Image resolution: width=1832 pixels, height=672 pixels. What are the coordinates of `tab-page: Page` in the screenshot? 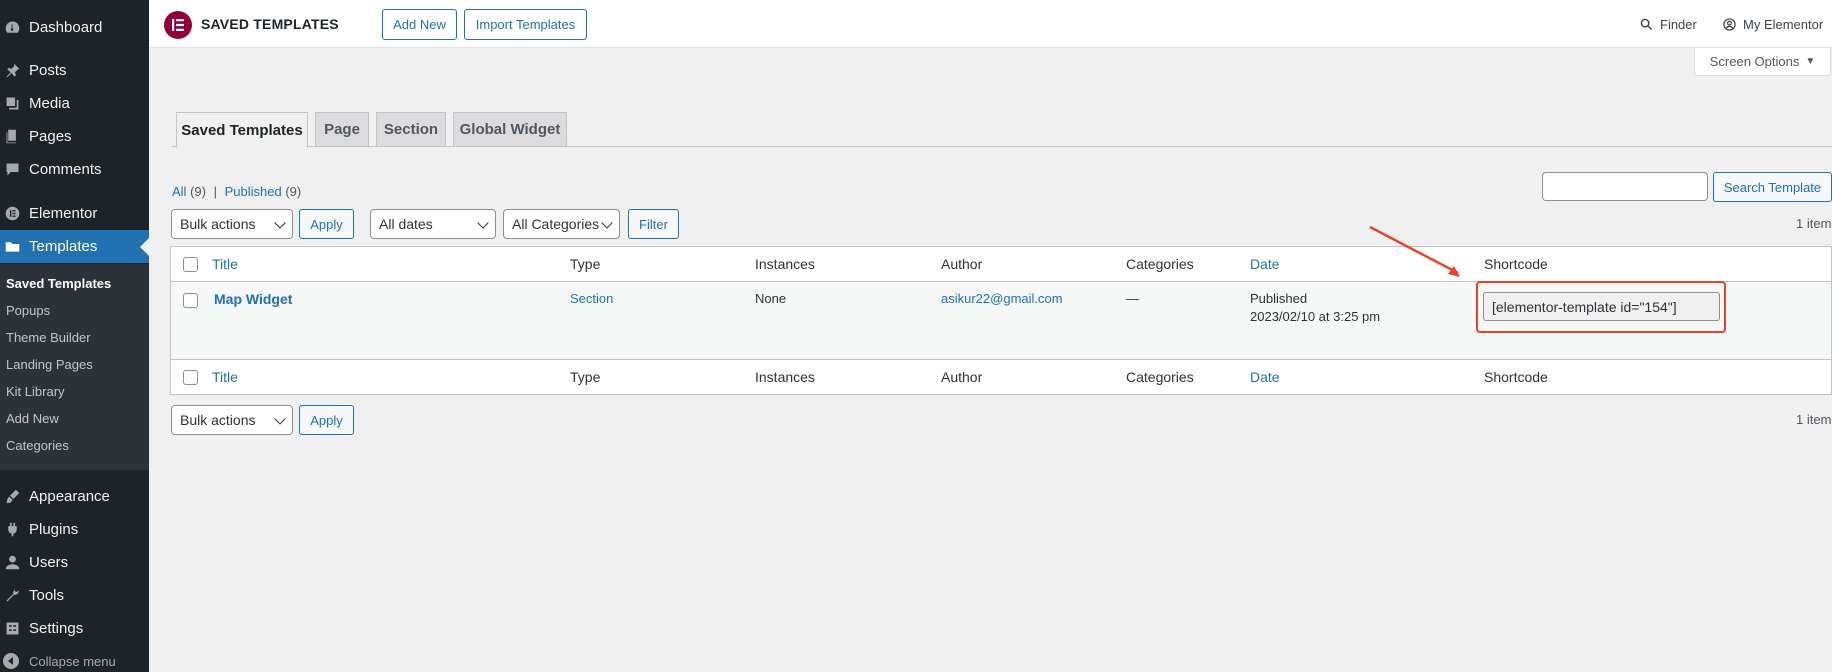 It's located at (342, 129).